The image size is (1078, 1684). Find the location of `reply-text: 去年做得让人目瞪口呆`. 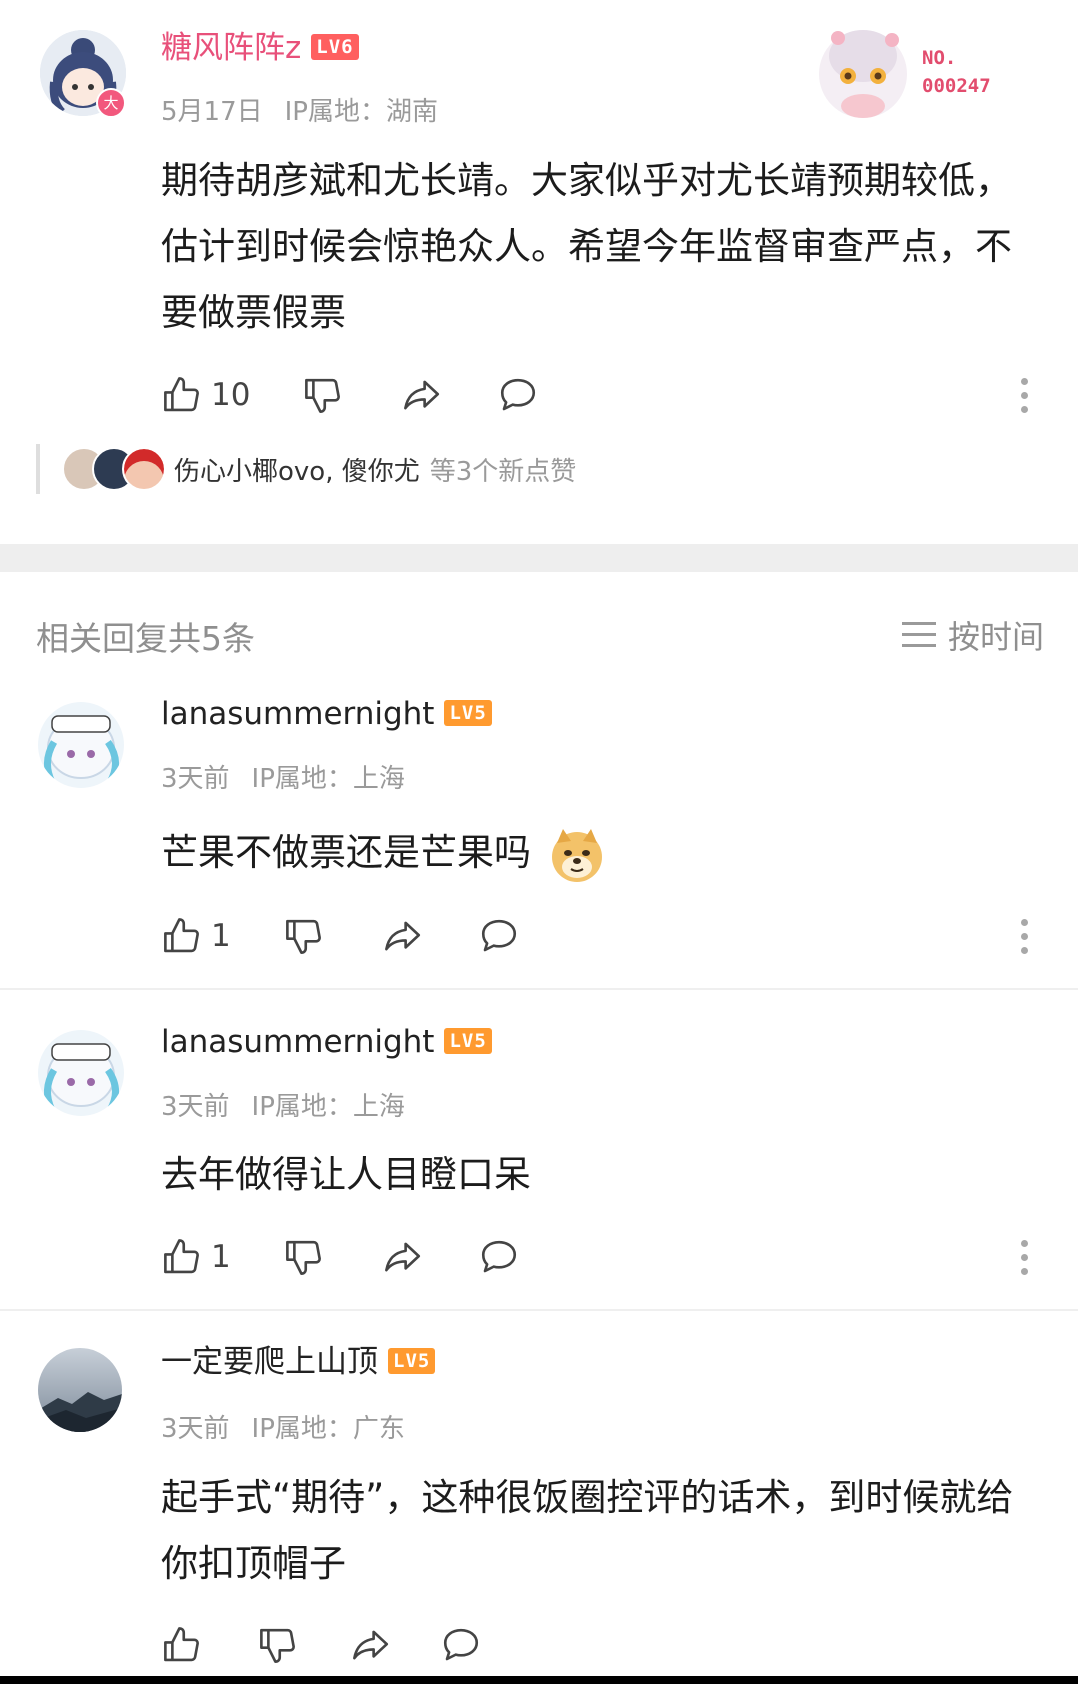

reply-text: 去年做得让人目瞪口呆 is located at coordinates (346, 1174).